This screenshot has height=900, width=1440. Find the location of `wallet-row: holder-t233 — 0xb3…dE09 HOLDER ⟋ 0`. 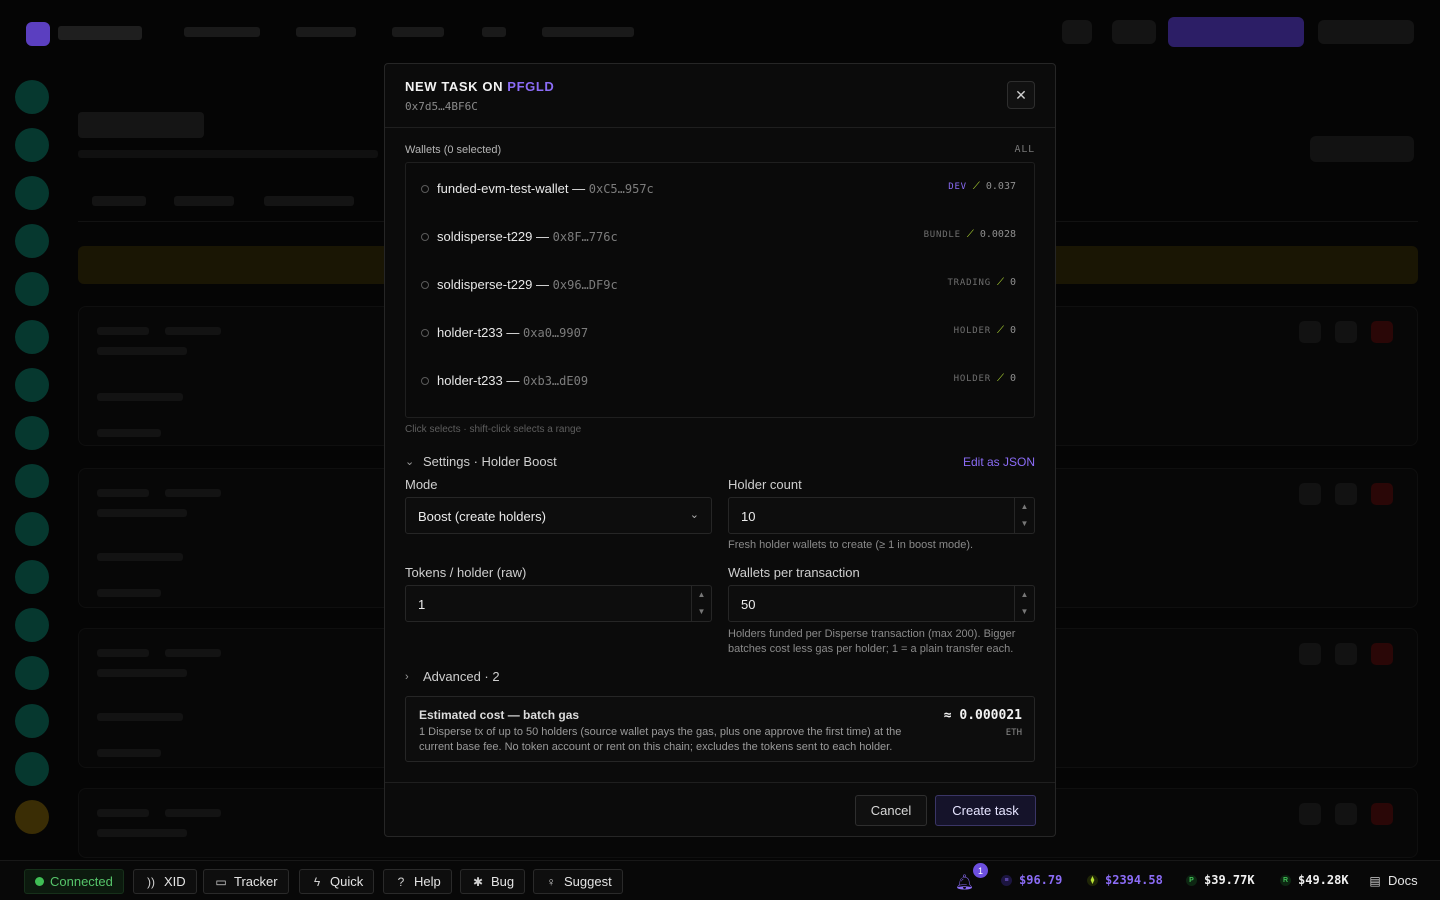

wallet-row: holder-t233 — 0xb3…dE09 HOLDER ⟋ 0 is located at coordinates (720, 380).